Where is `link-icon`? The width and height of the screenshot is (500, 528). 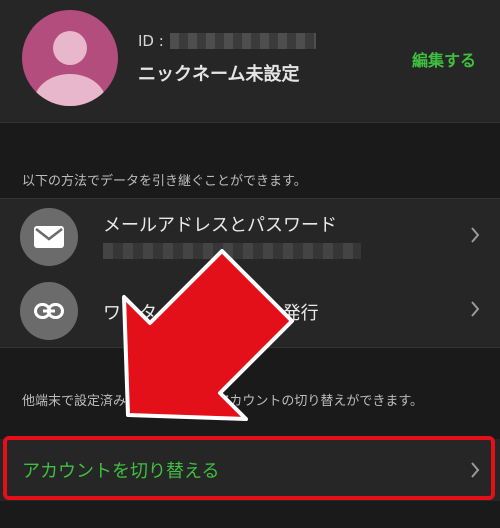
link-icon is located at coordinates (49, 311).